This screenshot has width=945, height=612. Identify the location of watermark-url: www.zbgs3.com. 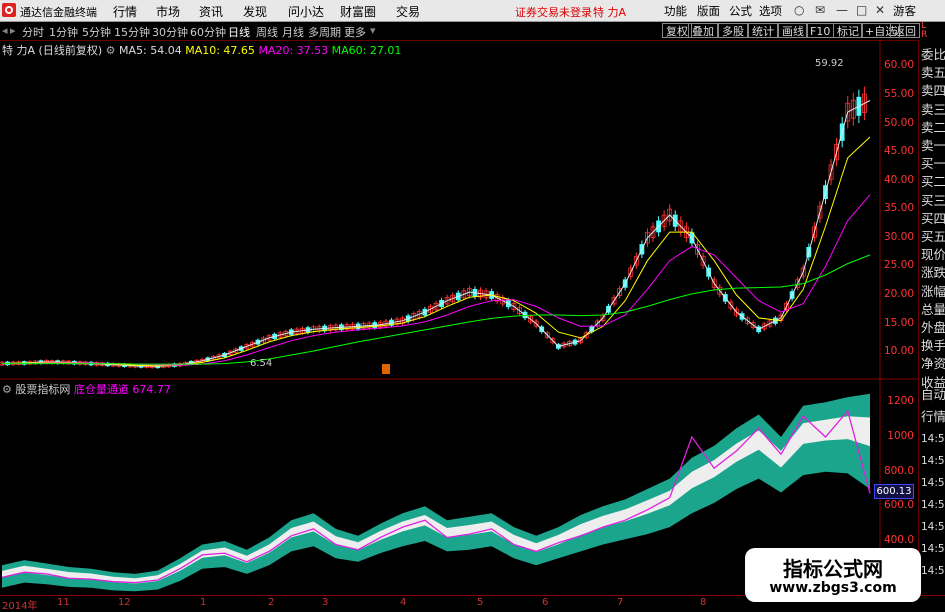
(833, 588).